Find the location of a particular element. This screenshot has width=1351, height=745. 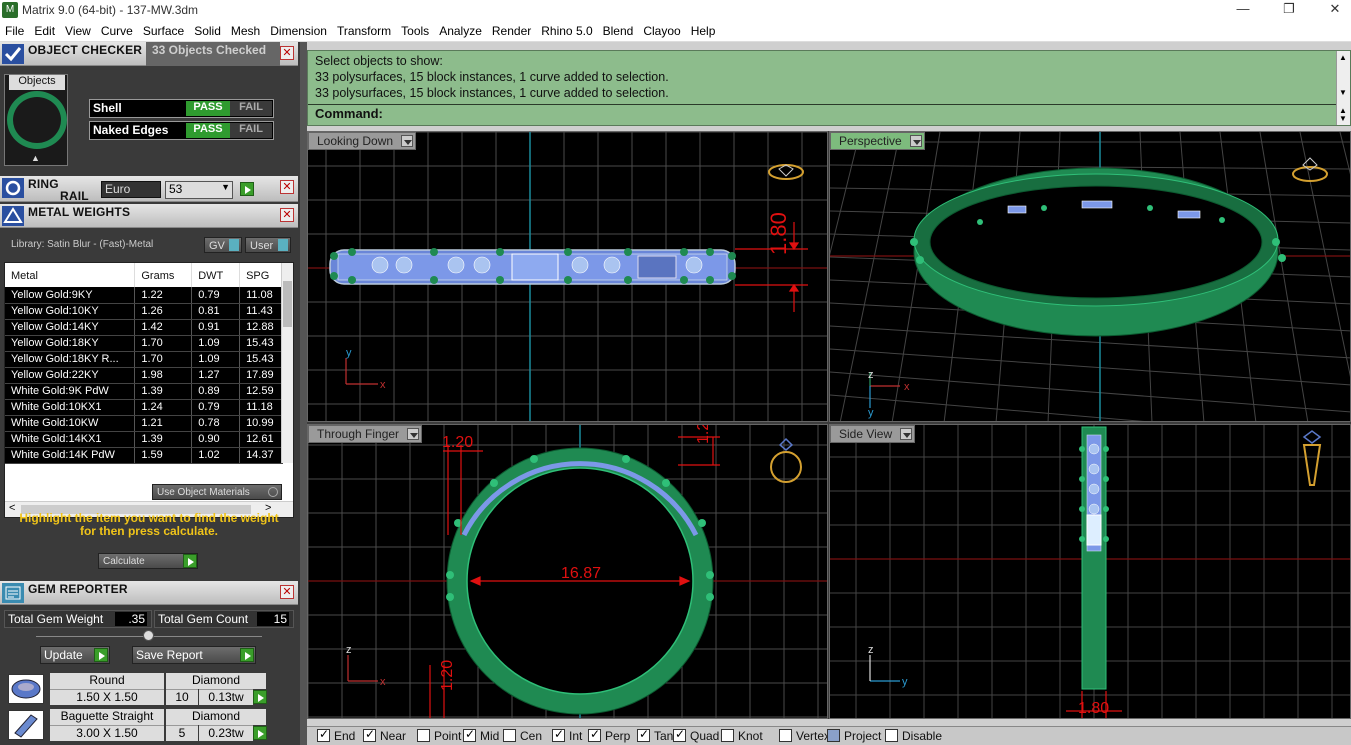

table-row: Yellow Gold:18KY R... 1.70 1.09 15.43 is located at coordinates (144, 359).